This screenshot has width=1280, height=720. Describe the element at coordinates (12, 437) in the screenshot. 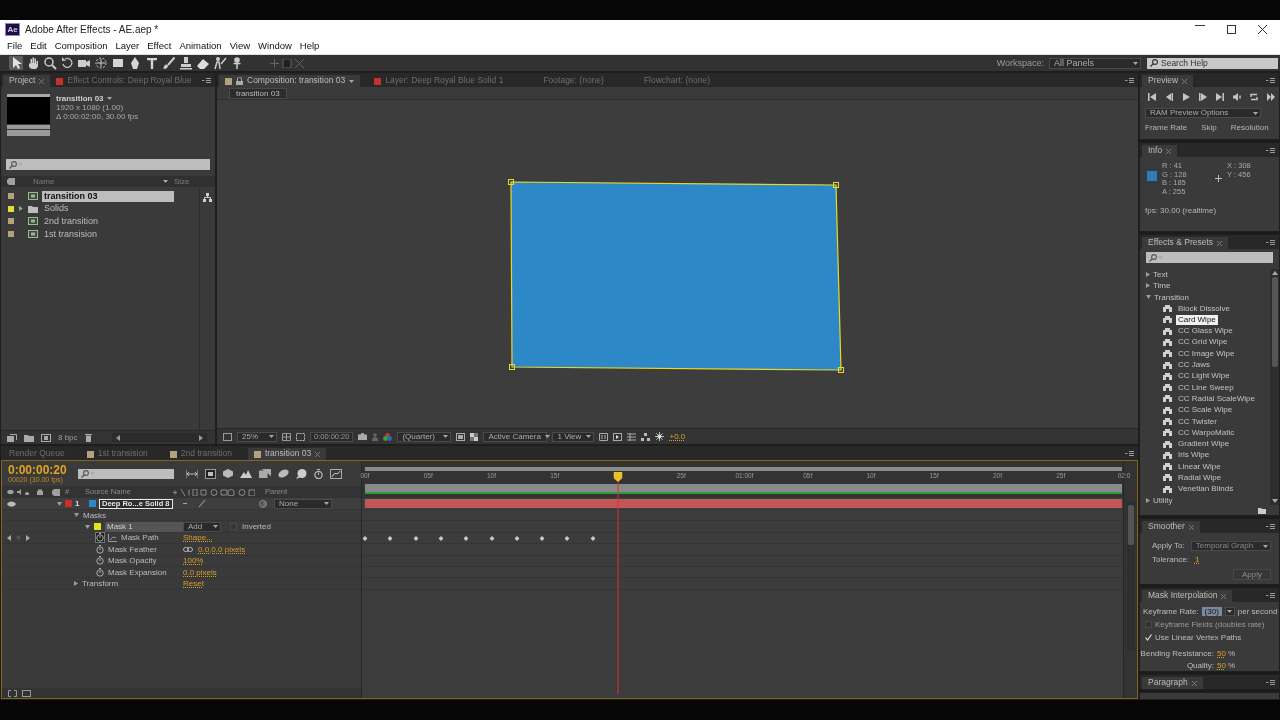

I see `stacked-rectangles-icon` at that location.